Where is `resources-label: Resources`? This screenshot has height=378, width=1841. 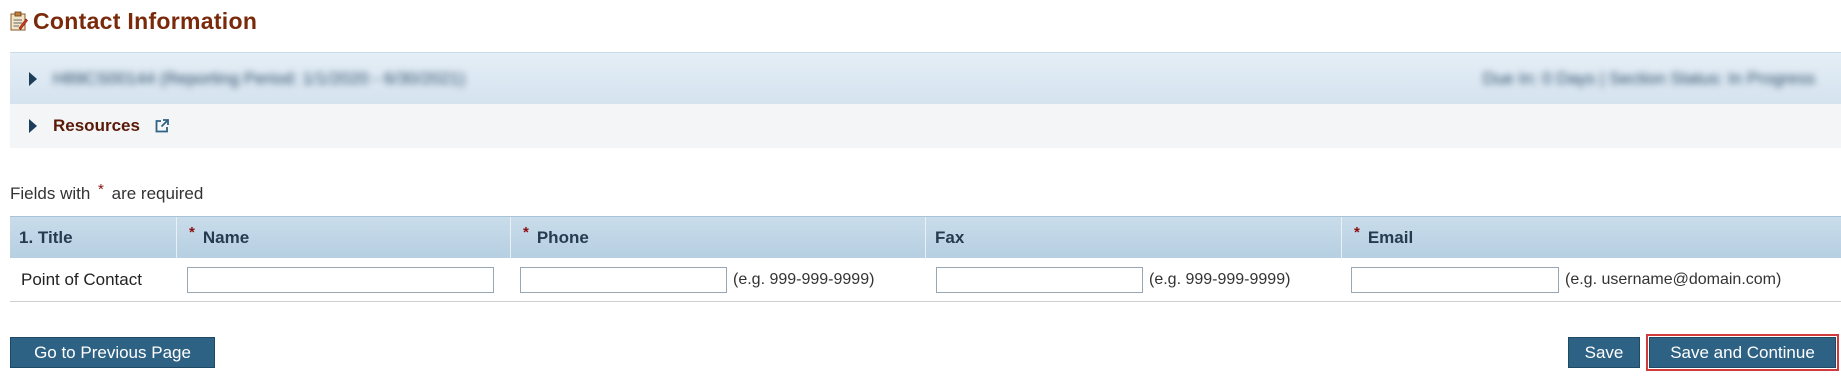 resources-label: Resources is located at coordinates (96, 126).